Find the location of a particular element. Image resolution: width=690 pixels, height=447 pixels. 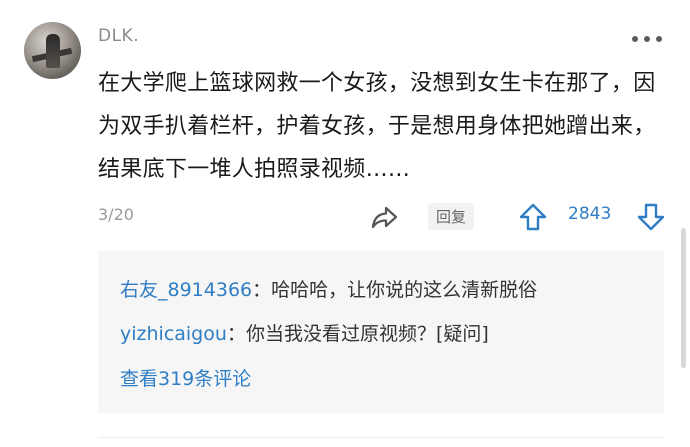

reply-username: 右友_8914366 is located at coordinates (186, 290).